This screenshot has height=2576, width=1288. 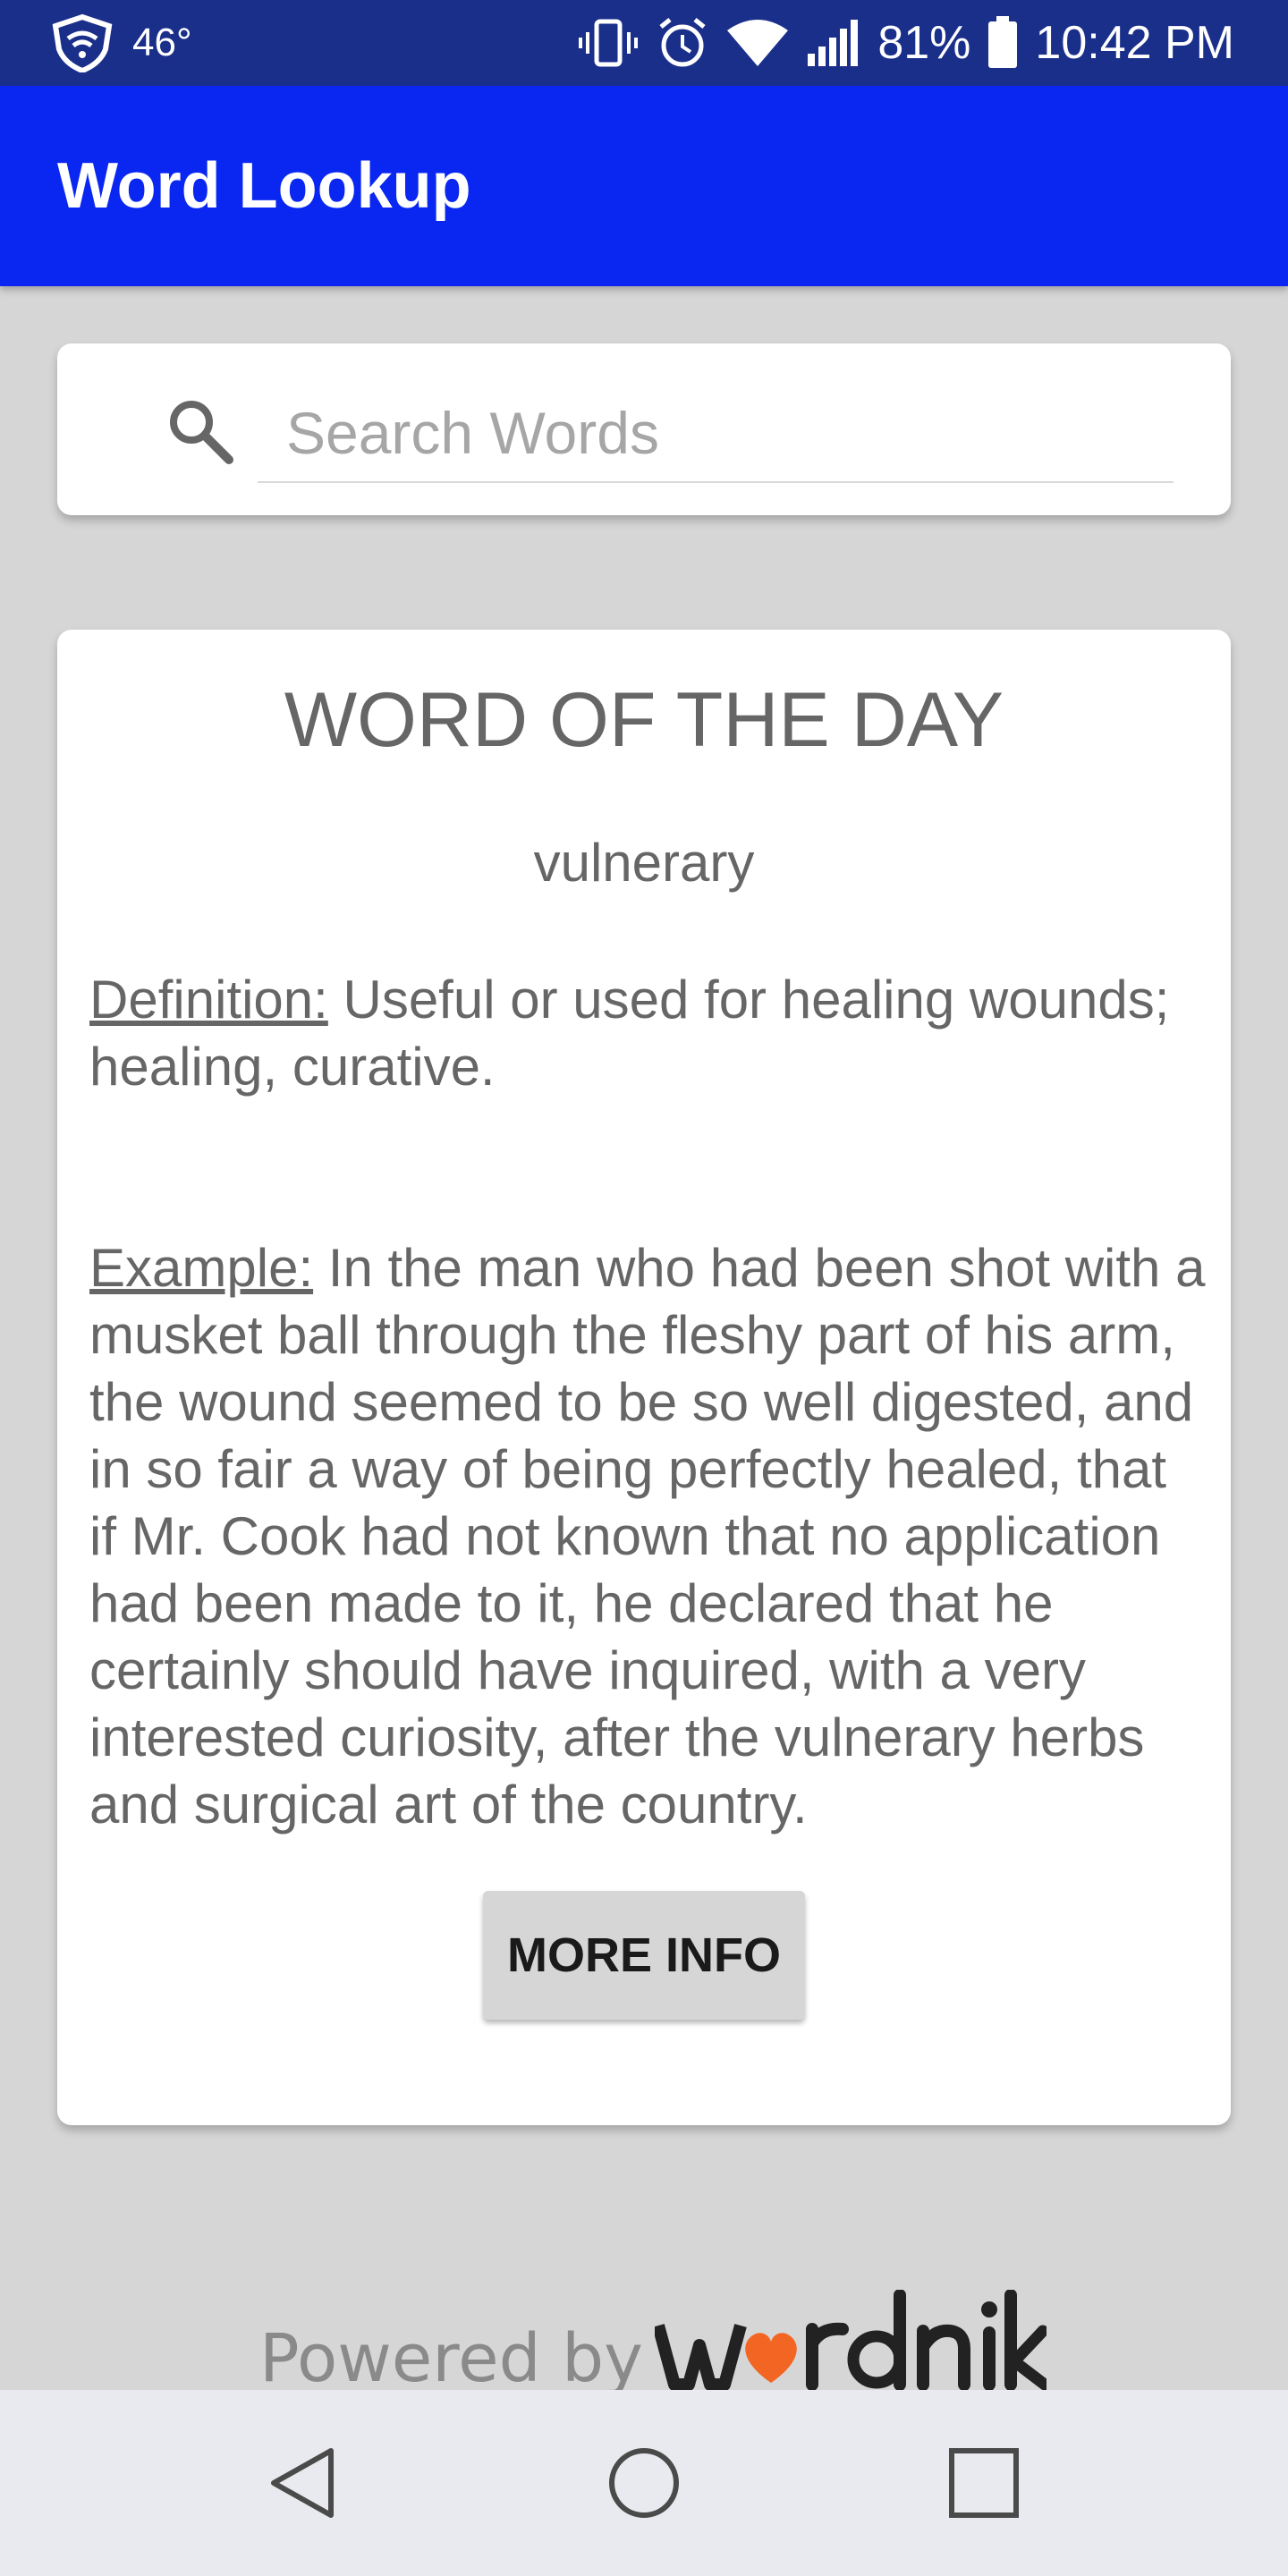 I want to click on more-info-button: MORE INFO, so click(x=644, y=1955).